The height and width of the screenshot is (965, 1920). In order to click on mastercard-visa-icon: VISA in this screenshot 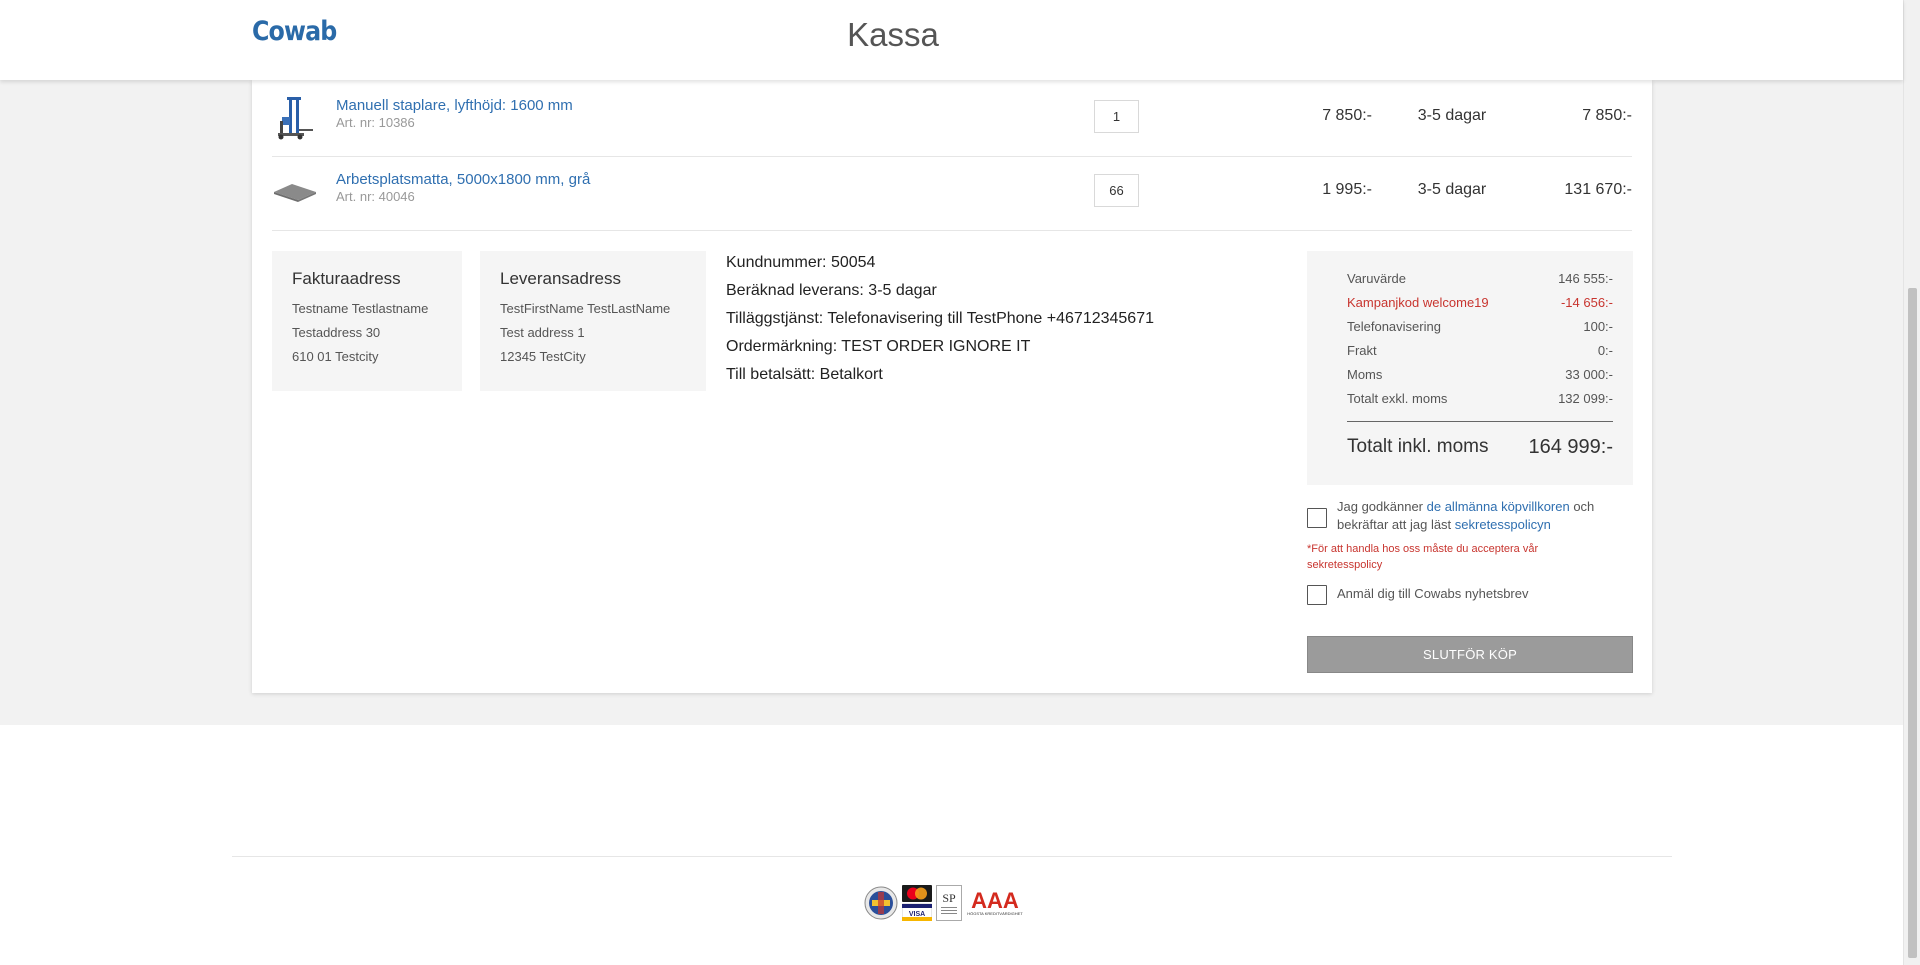, I will do `click(917, 903)`.